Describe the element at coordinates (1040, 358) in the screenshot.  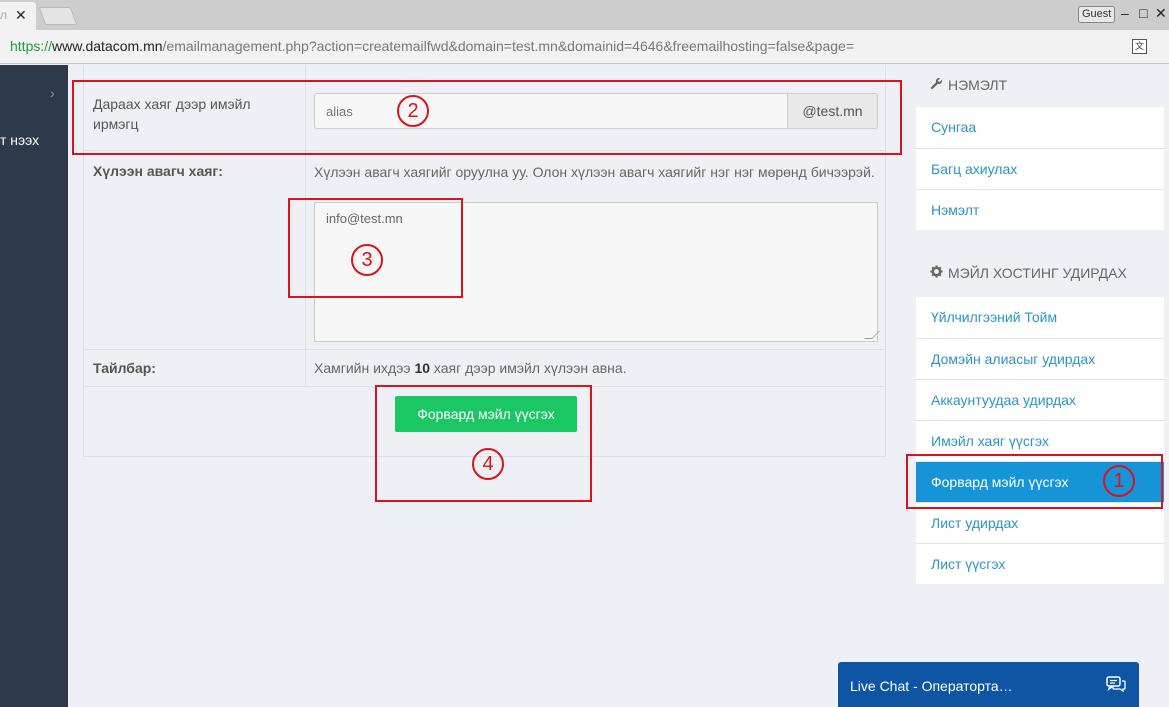
I see `sidebar-item-domain-aliases: Домэйн алиасыг удирдах` at that location.